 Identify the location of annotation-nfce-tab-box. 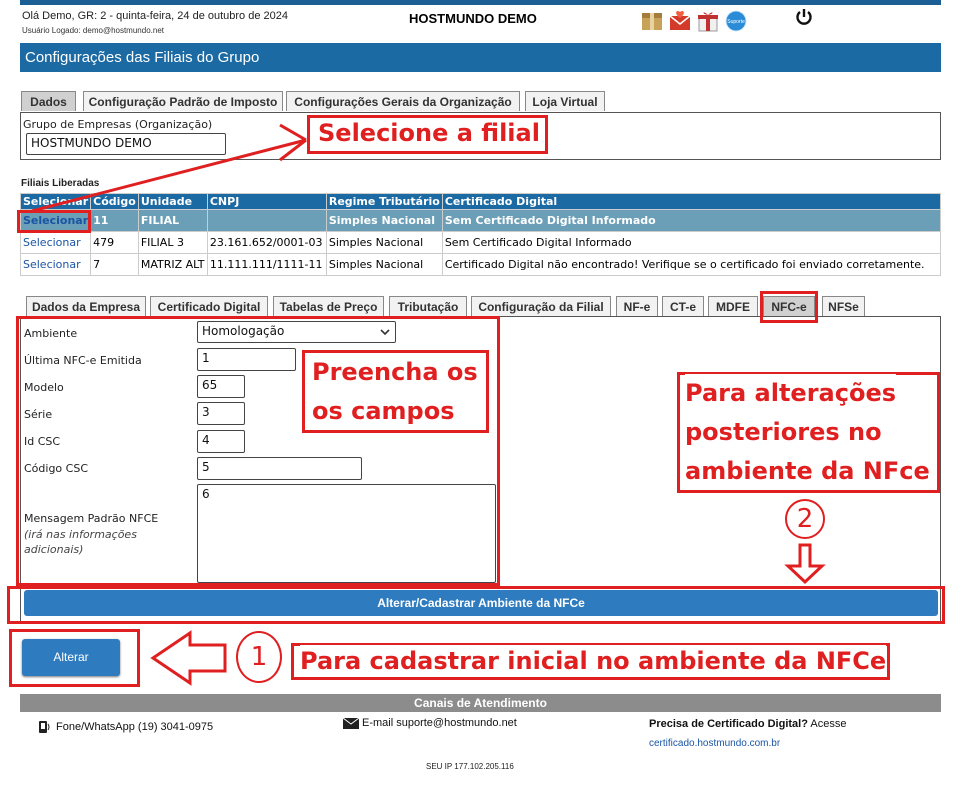
(789, 307).